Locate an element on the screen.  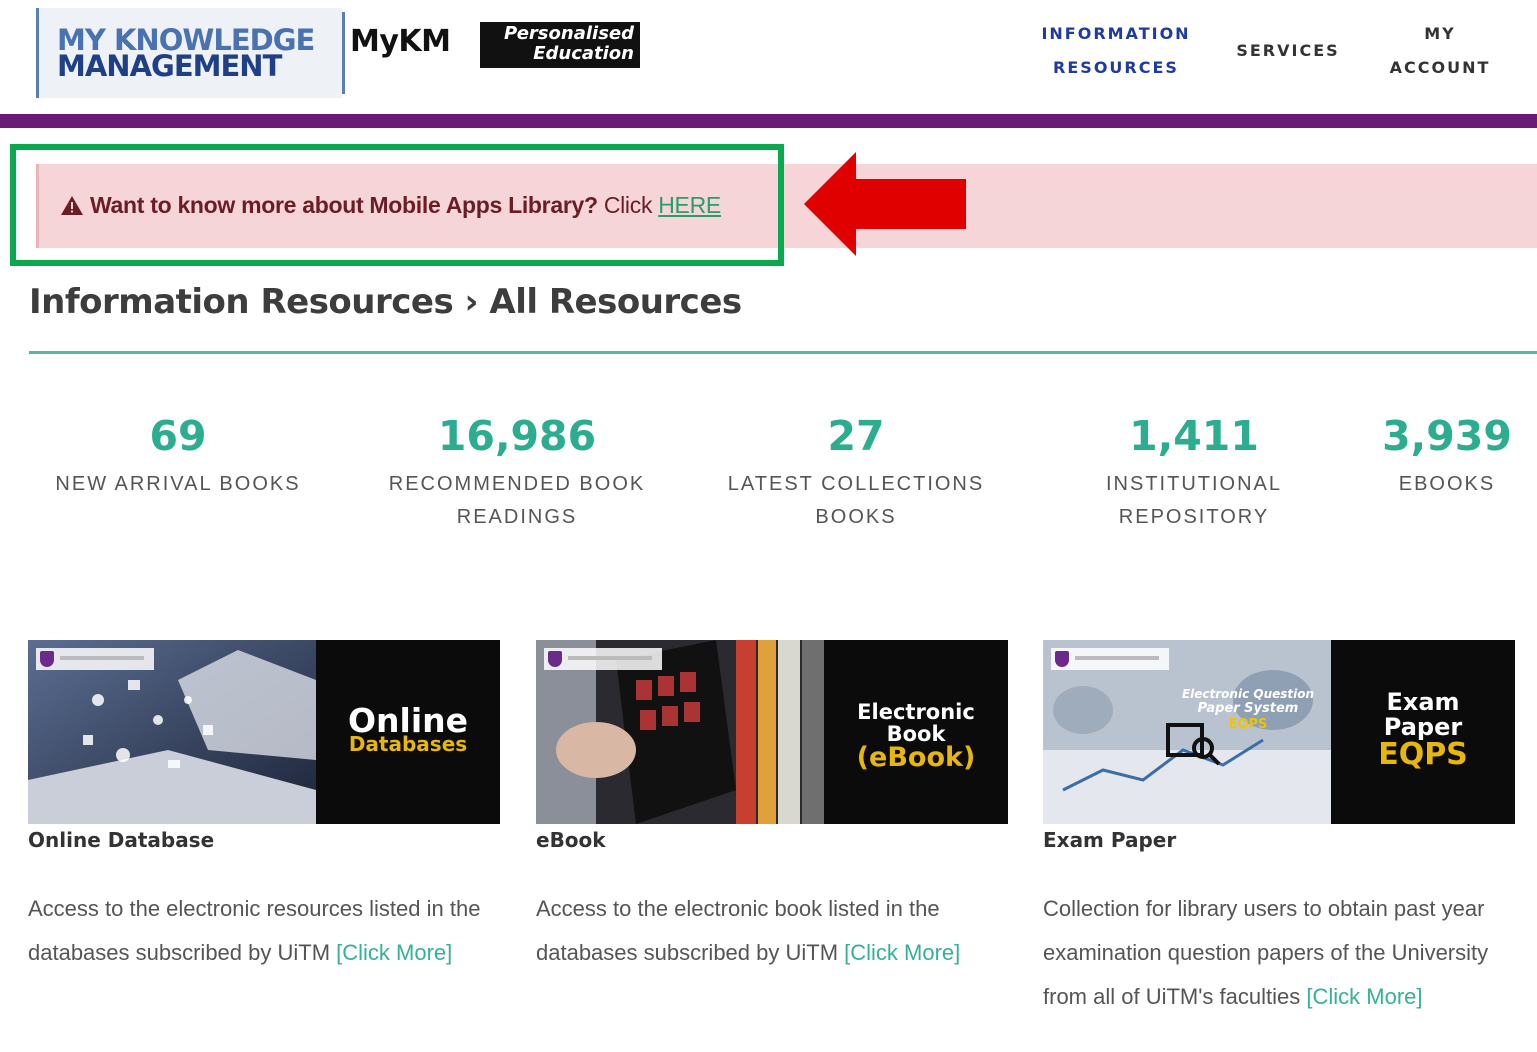
stat-value: 69 is located at coordinates (178, 436).